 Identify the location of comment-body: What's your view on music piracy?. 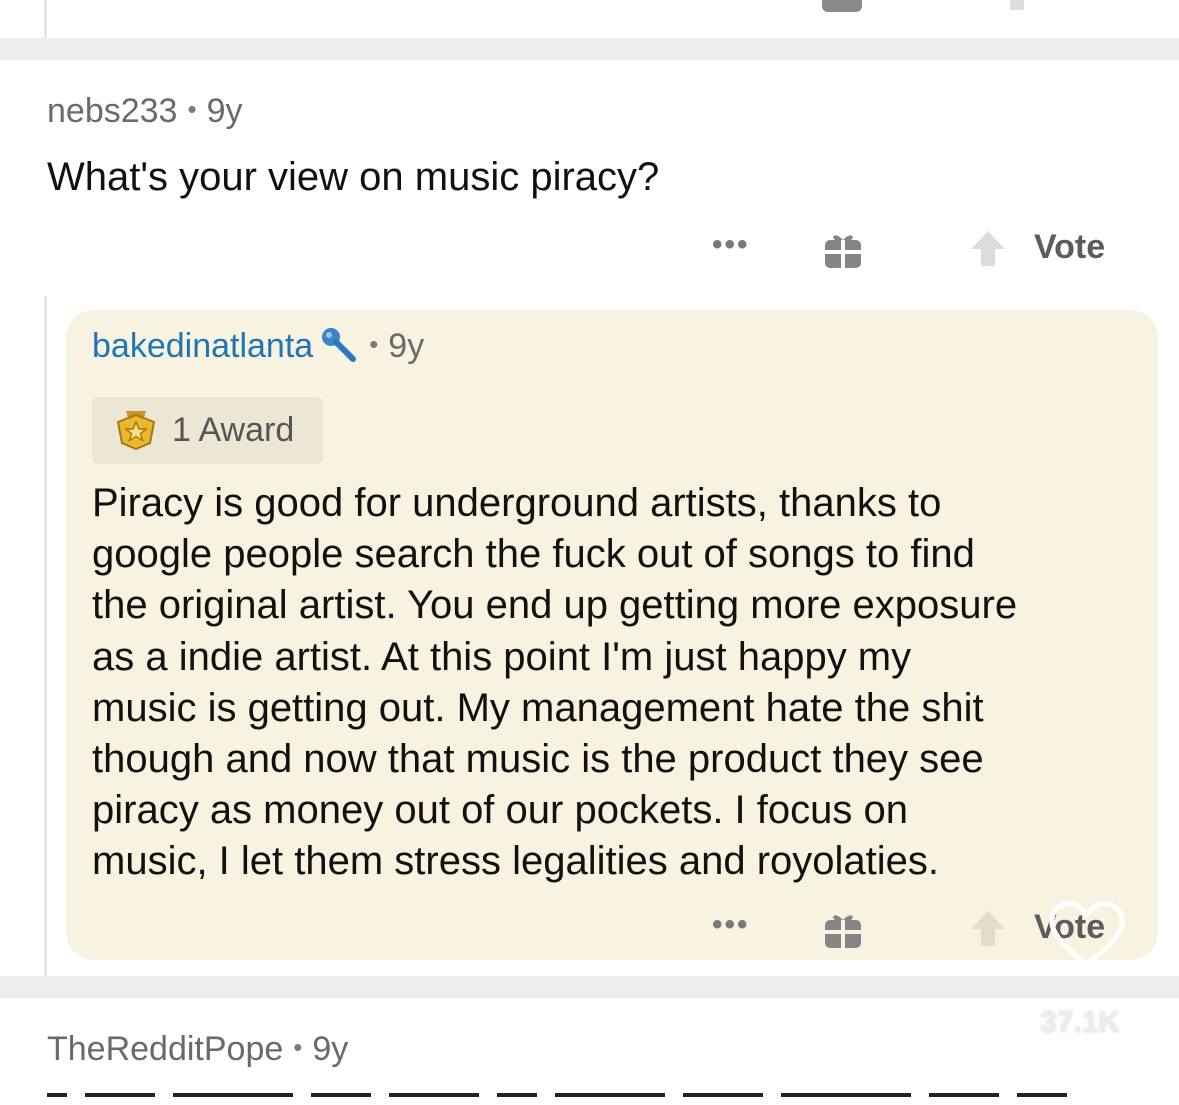
(353, 177).